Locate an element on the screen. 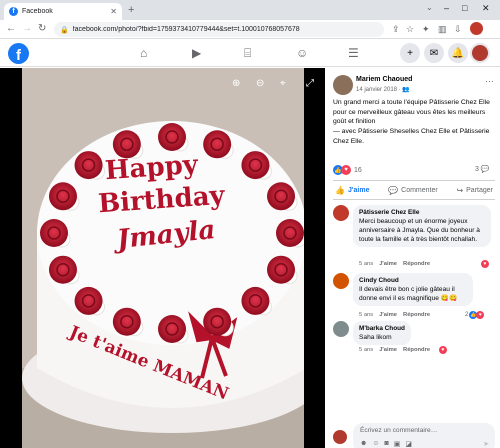  bookmark-star-icon: ☆ is located at coordinates (410, 29).